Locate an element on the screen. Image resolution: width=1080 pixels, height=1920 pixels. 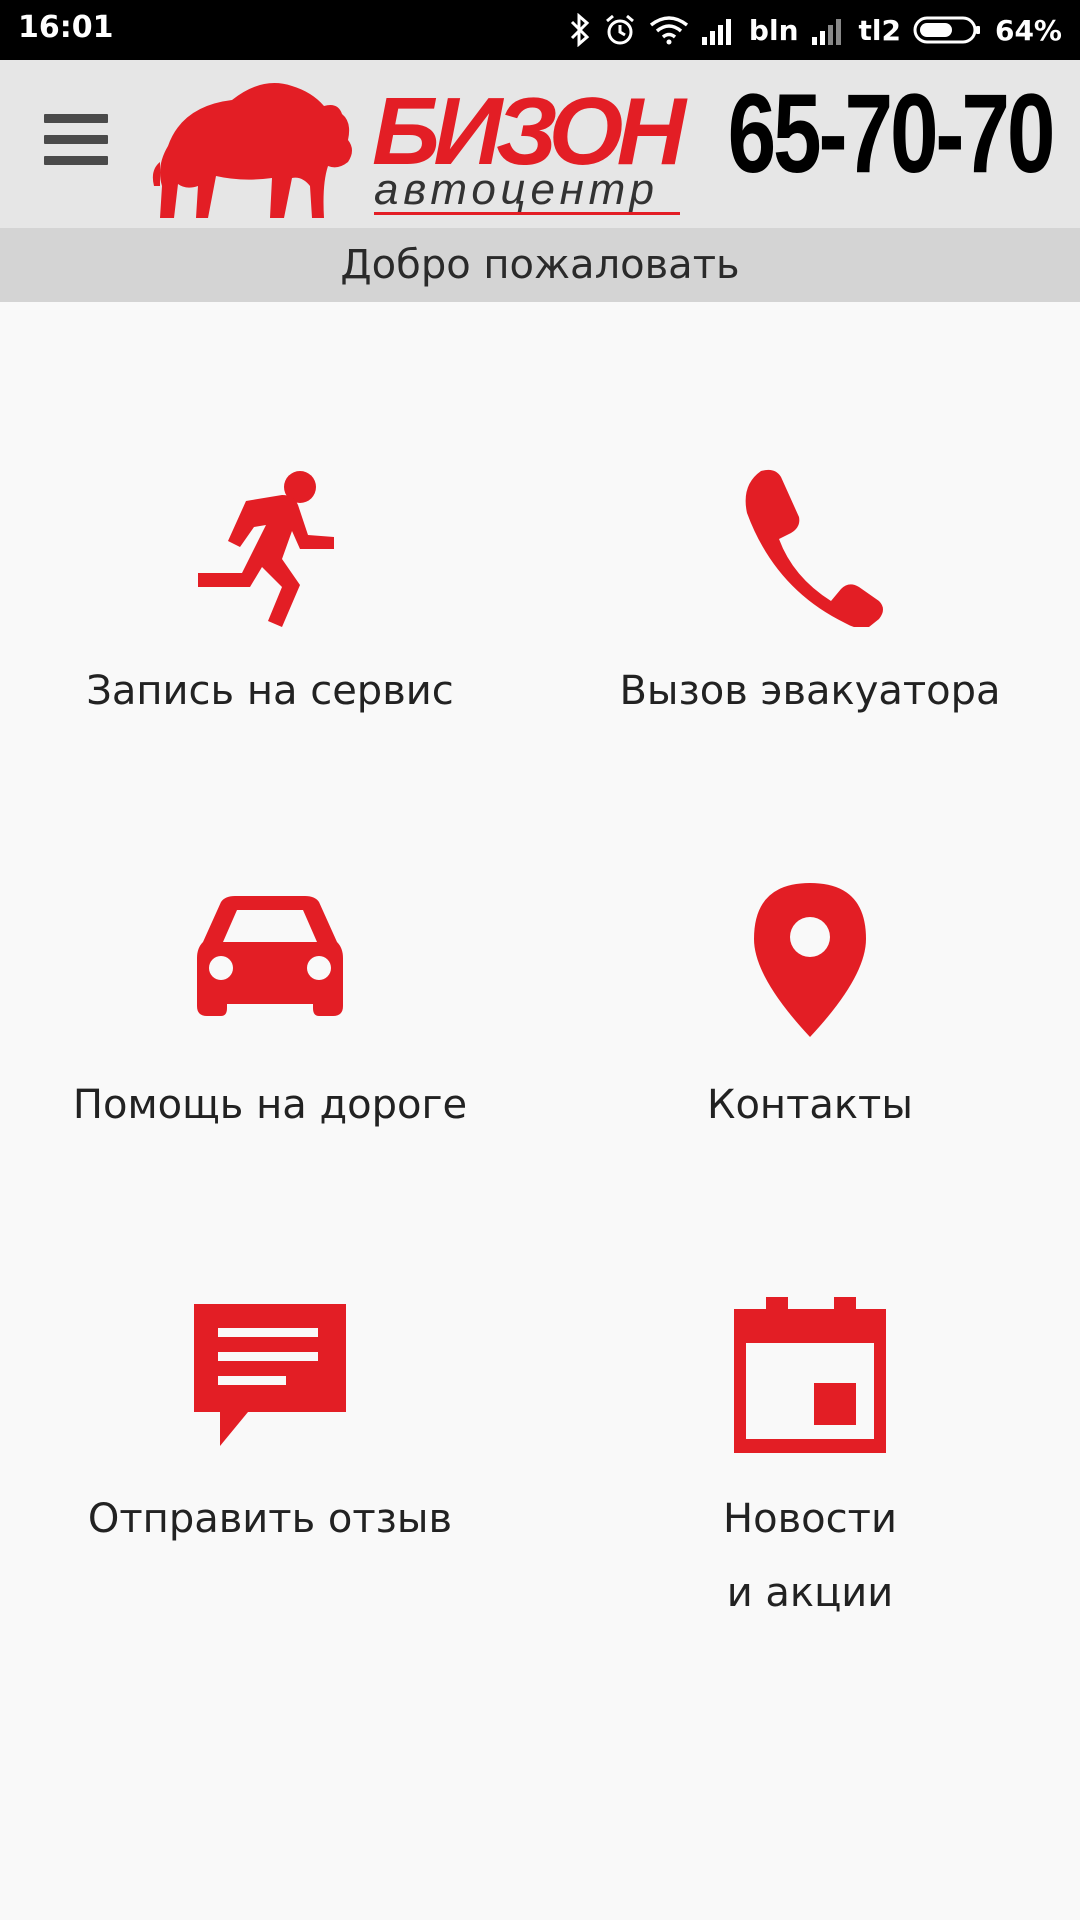
brand-logo: БИЗОН автоцентр is located at coordinates (419, 148).